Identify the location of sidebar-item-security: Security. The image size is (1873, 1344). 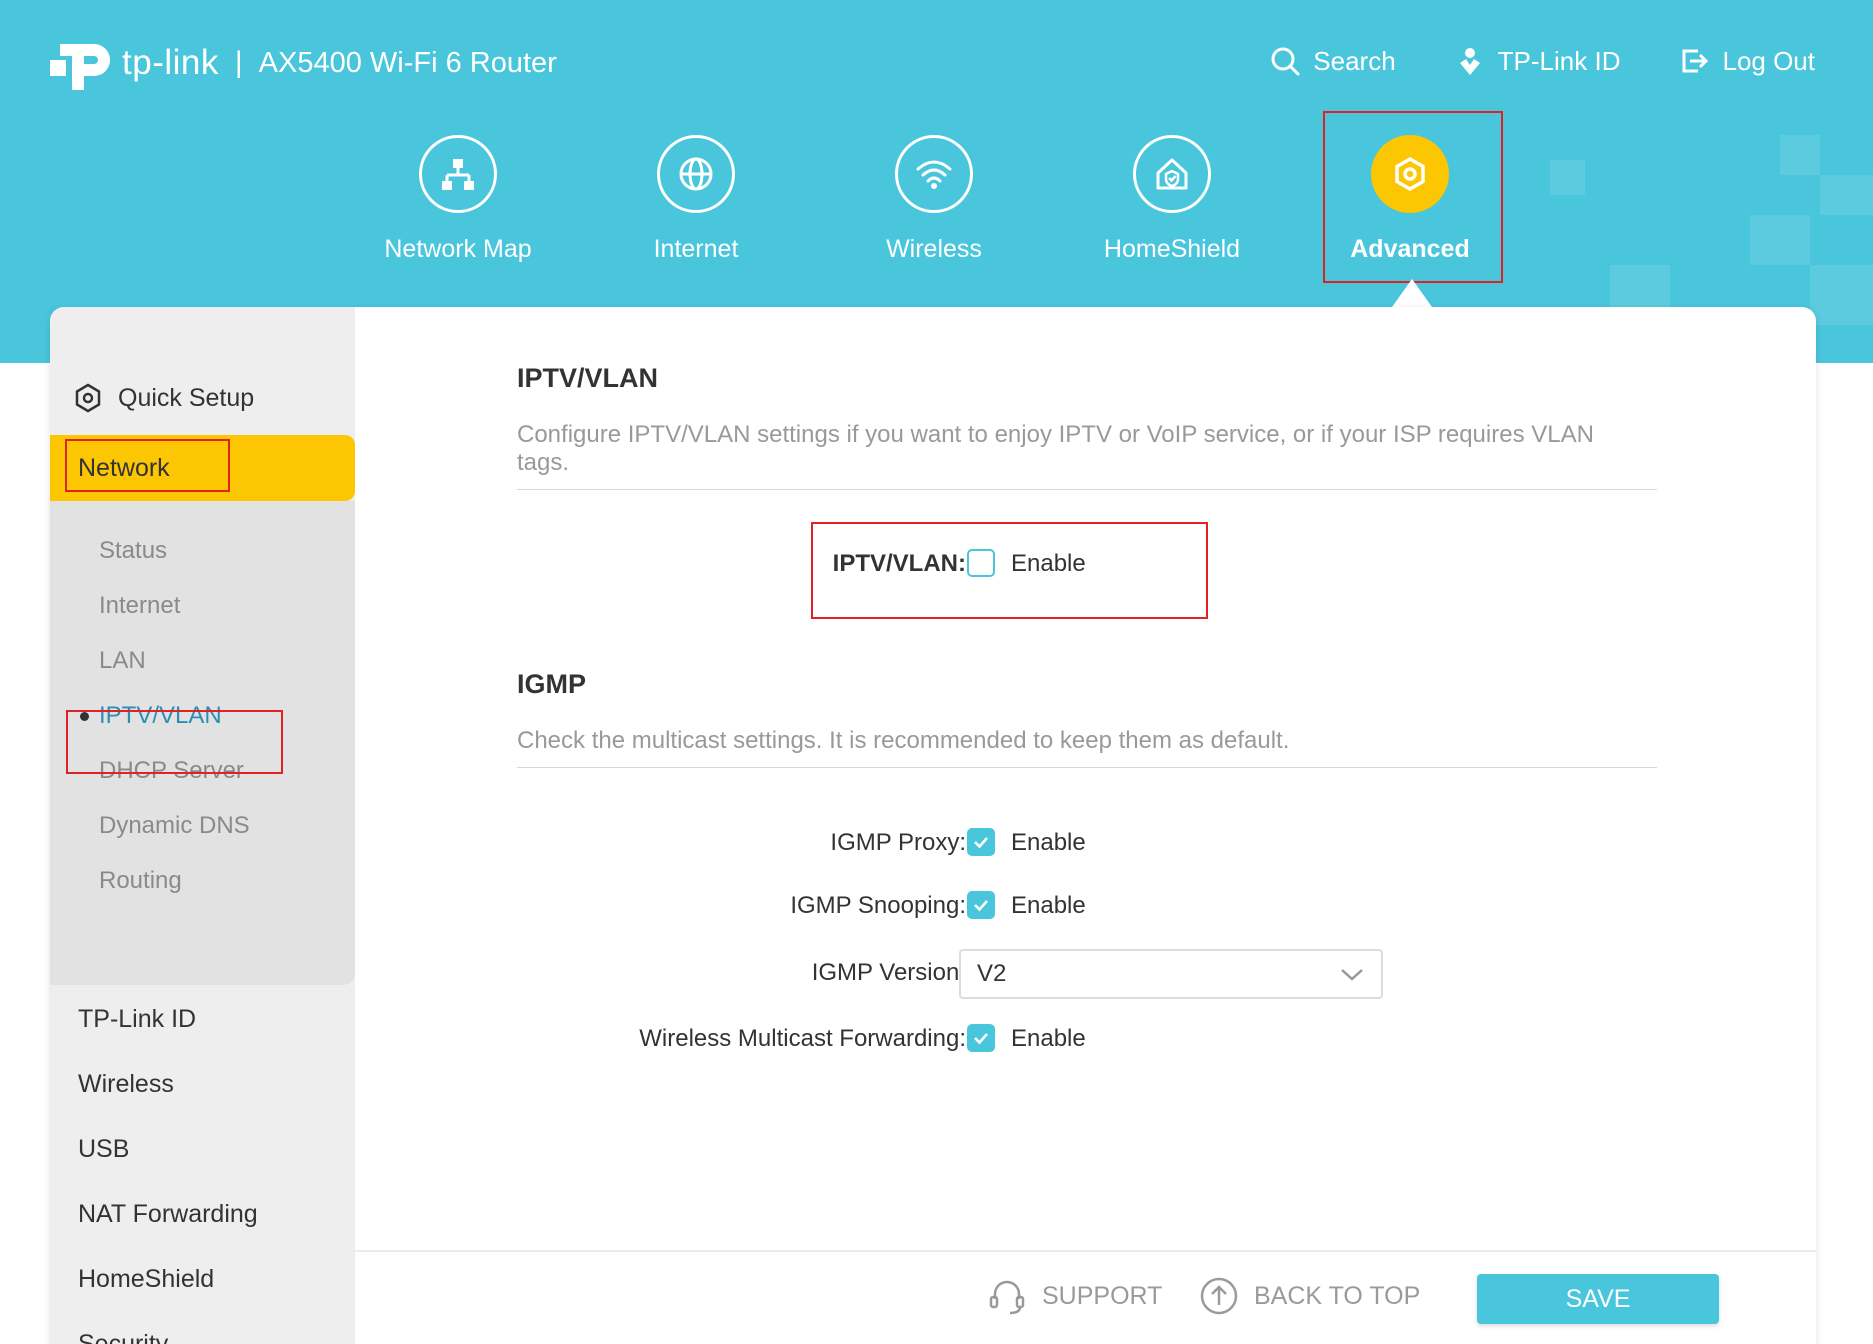
(123, 1337).